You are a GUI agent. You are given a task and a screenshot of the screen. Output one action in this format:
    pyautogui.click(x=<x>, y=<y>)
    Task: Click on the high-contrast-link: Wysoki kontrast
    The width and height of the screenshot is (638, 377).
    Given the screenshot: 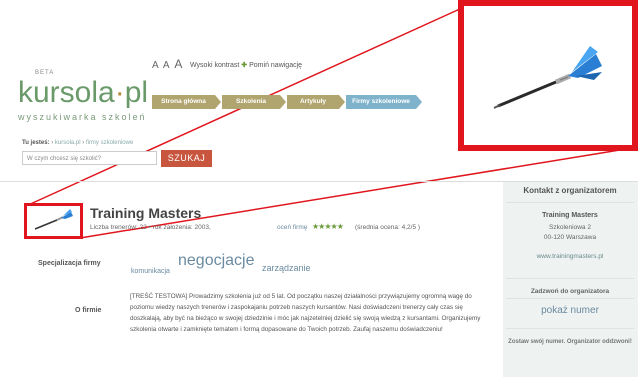 What is the action you would take?
    pyautogui.click(x=214, y=65)
    